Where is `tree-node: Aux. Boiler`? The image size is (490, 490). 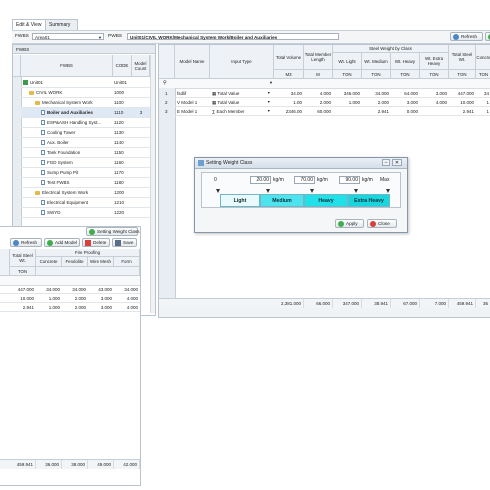
tree-node: Aux. Boiler is located at coordinates (77, 142).